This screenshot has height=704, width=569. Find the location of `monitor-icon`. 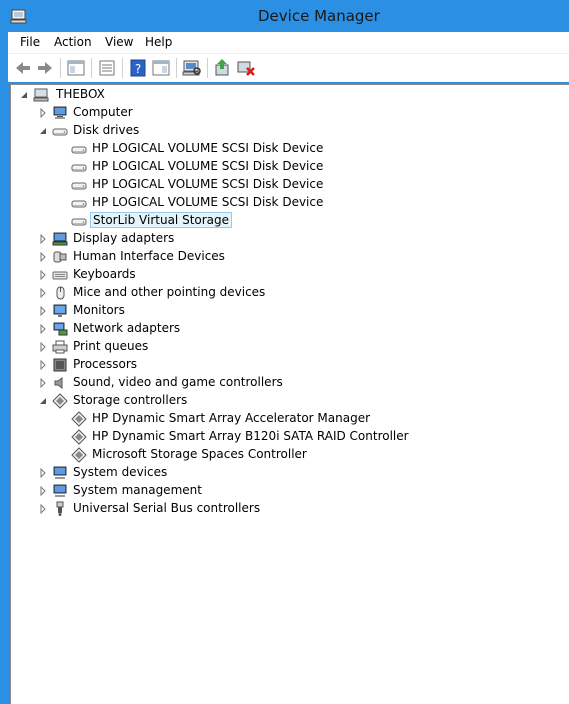

monitor-icon is located at coordinates (60, 310).